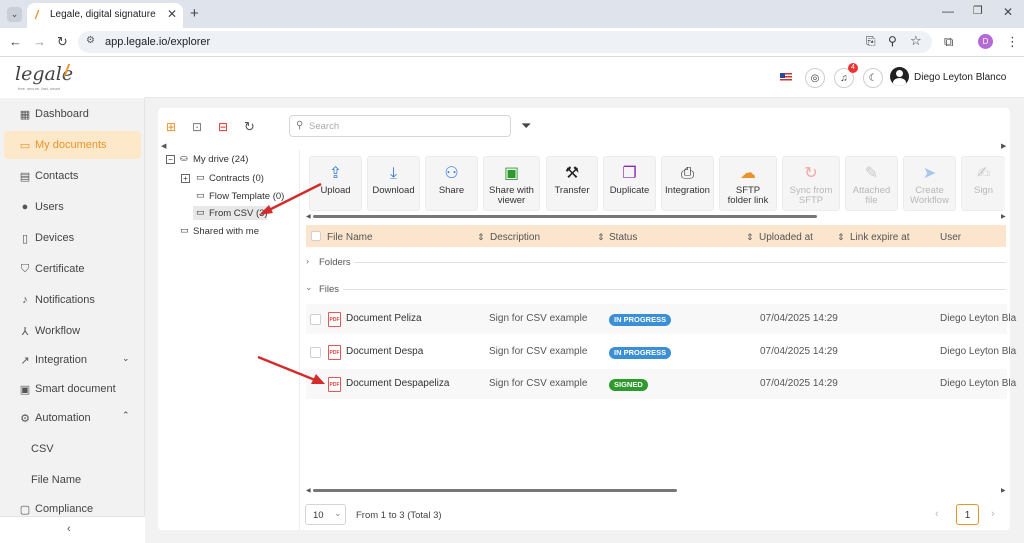 Image resolution: width=1024 pixels, height=543 pixels. Describe the element at coordinates (505, 42) in the screenshot. I see `url-field: ⚙ app.legale.io/explorer ⎘ ⚲ ☆` at that location.